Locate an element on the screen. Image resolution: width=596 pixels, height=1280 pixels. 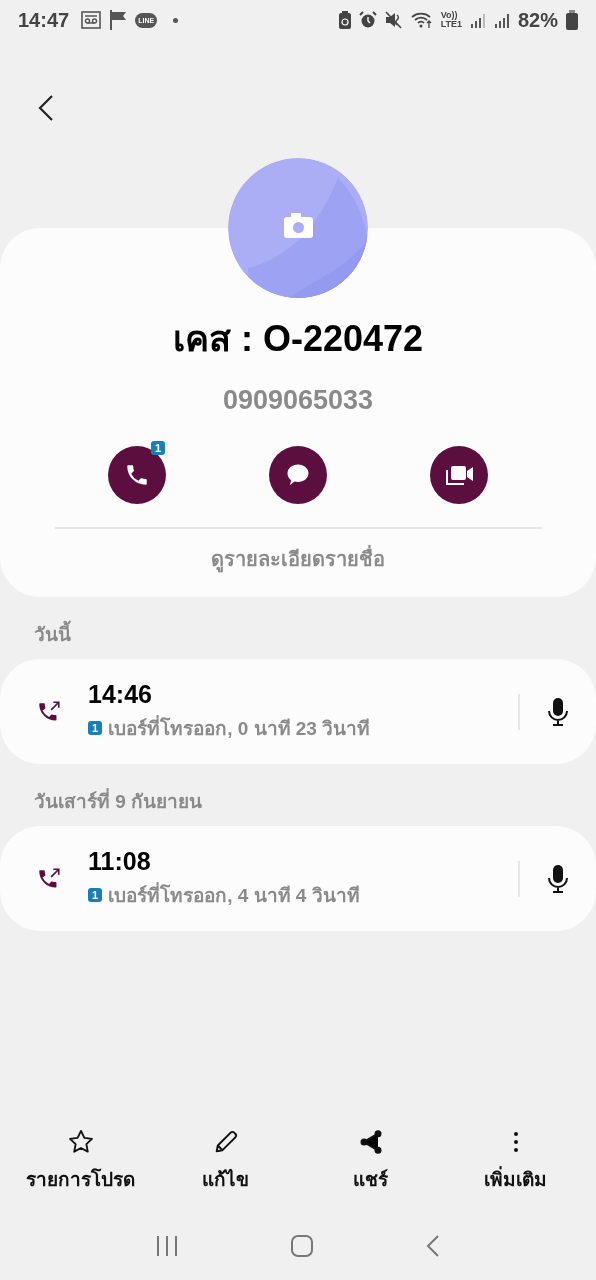
battery-level: 82% is located at coordinates (537, 20).